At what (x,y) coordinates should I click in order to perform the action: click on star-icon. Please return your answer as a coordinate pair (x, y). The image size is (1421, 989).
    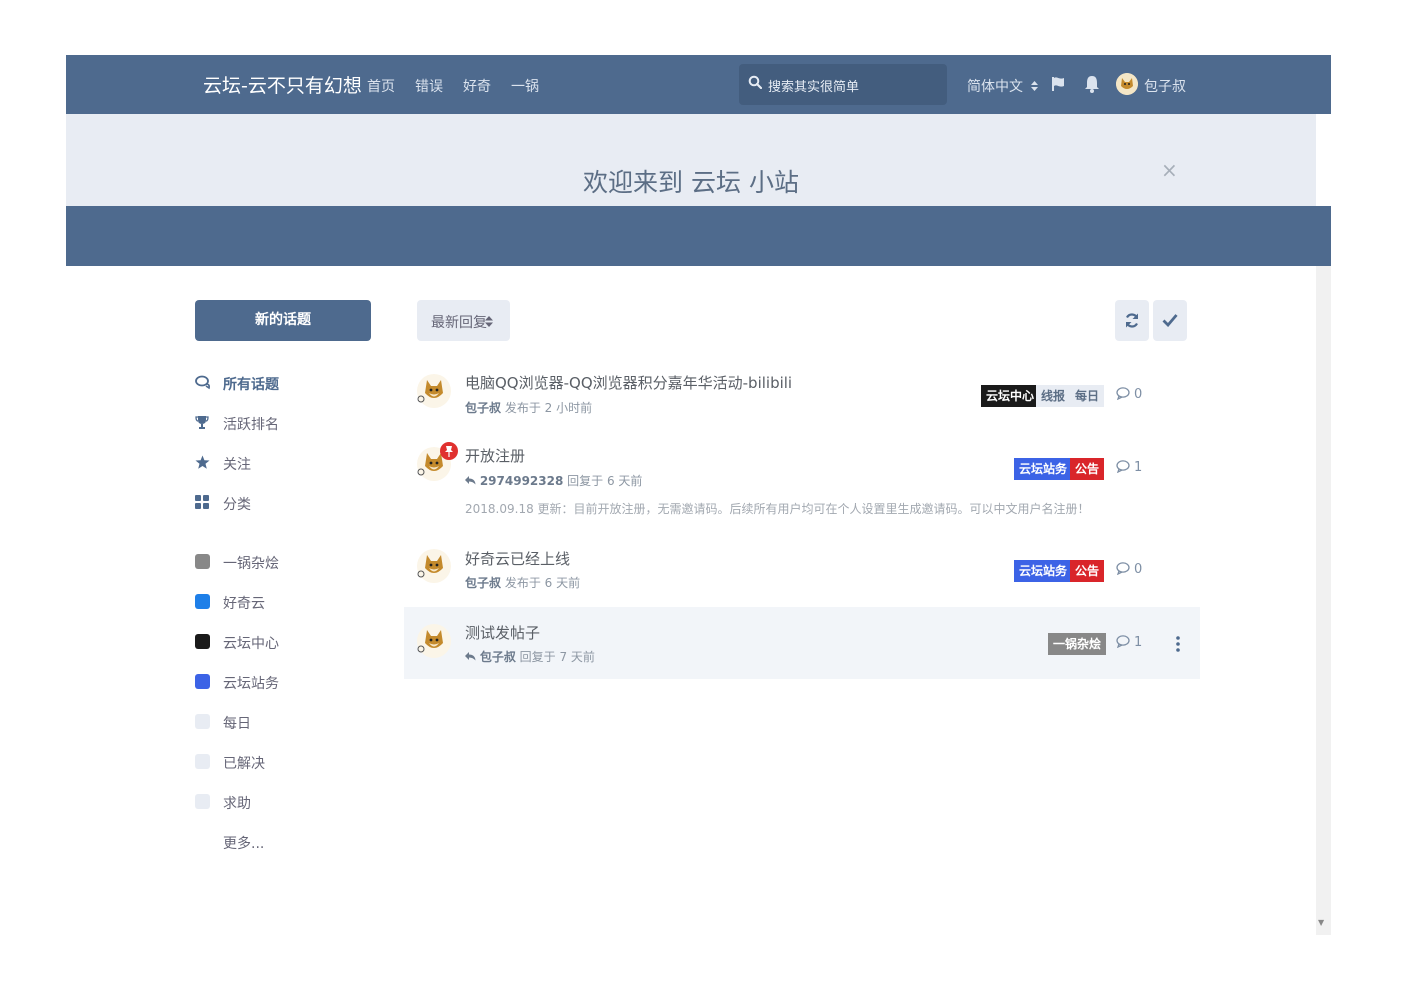
    Looking at the image, I should click on (202, 462).